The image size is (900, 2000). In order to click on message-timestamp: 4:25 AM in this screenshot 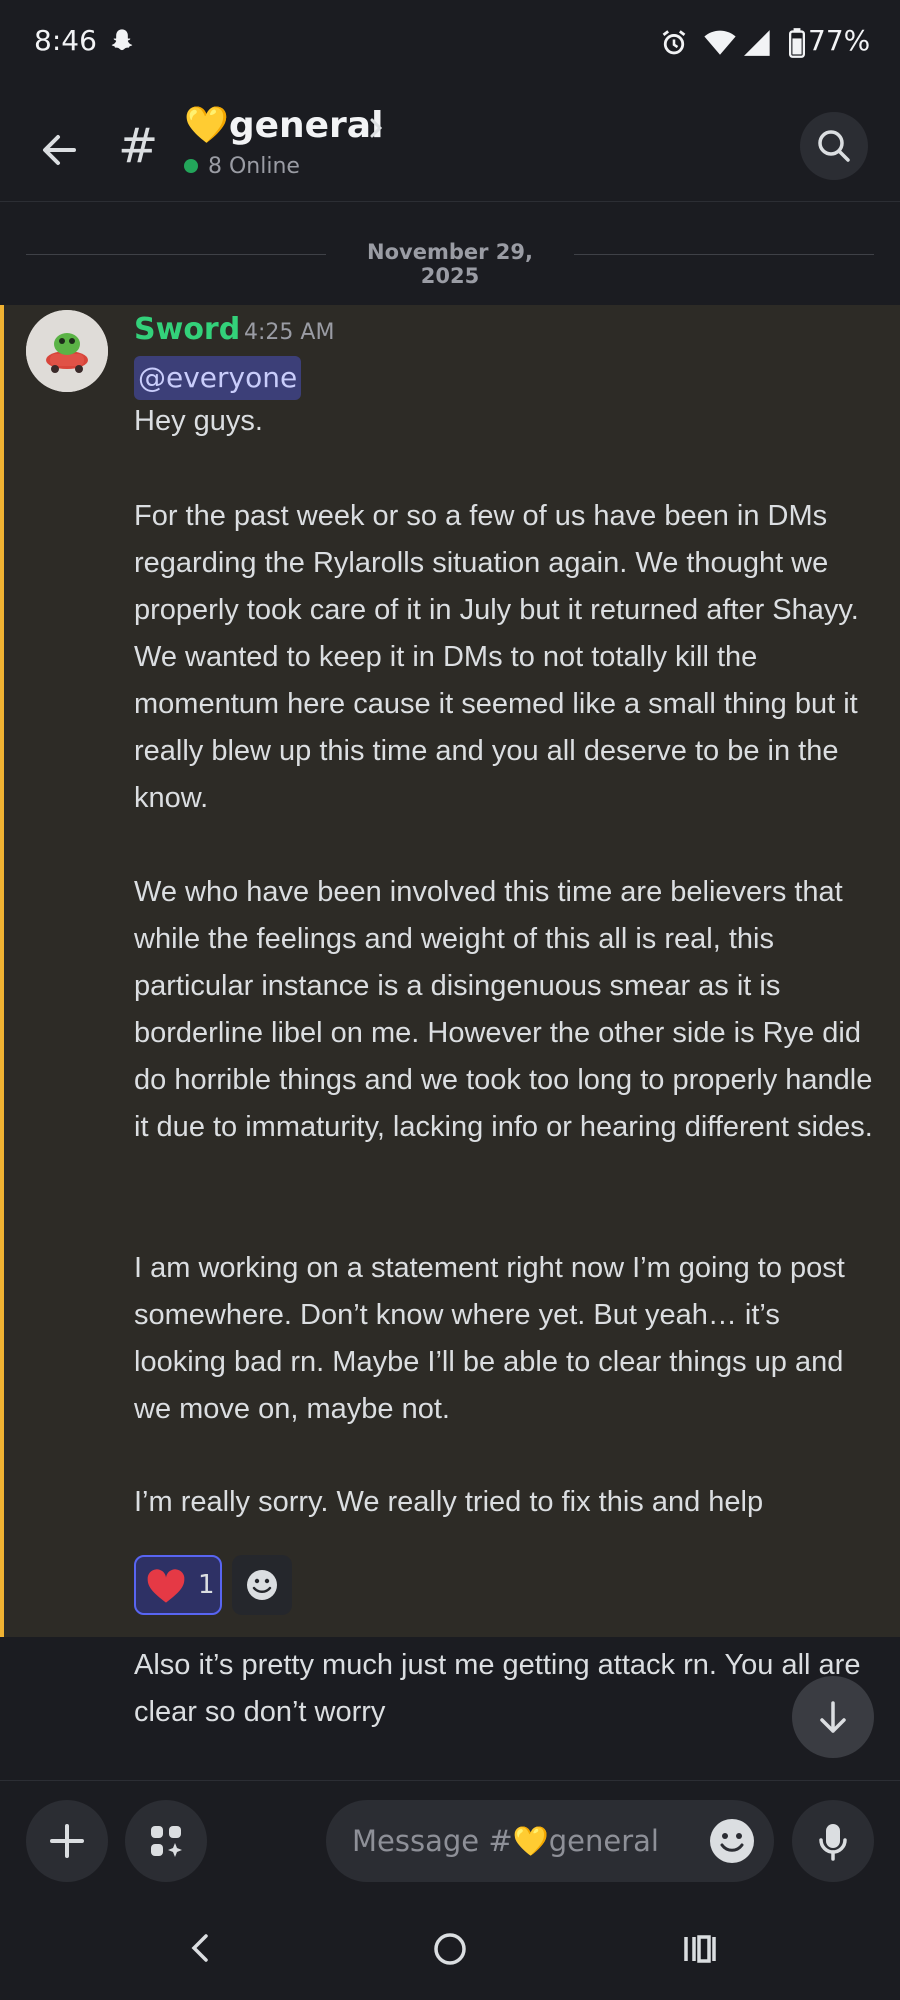, I will do `click(289, 332)`.